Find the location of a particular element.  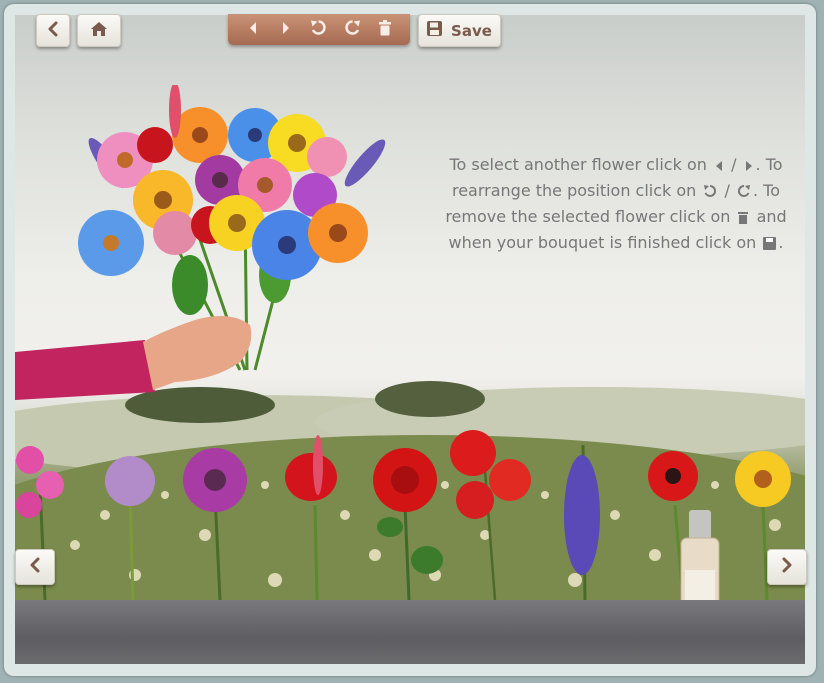

home-icon is located at coordinates (99, 31).